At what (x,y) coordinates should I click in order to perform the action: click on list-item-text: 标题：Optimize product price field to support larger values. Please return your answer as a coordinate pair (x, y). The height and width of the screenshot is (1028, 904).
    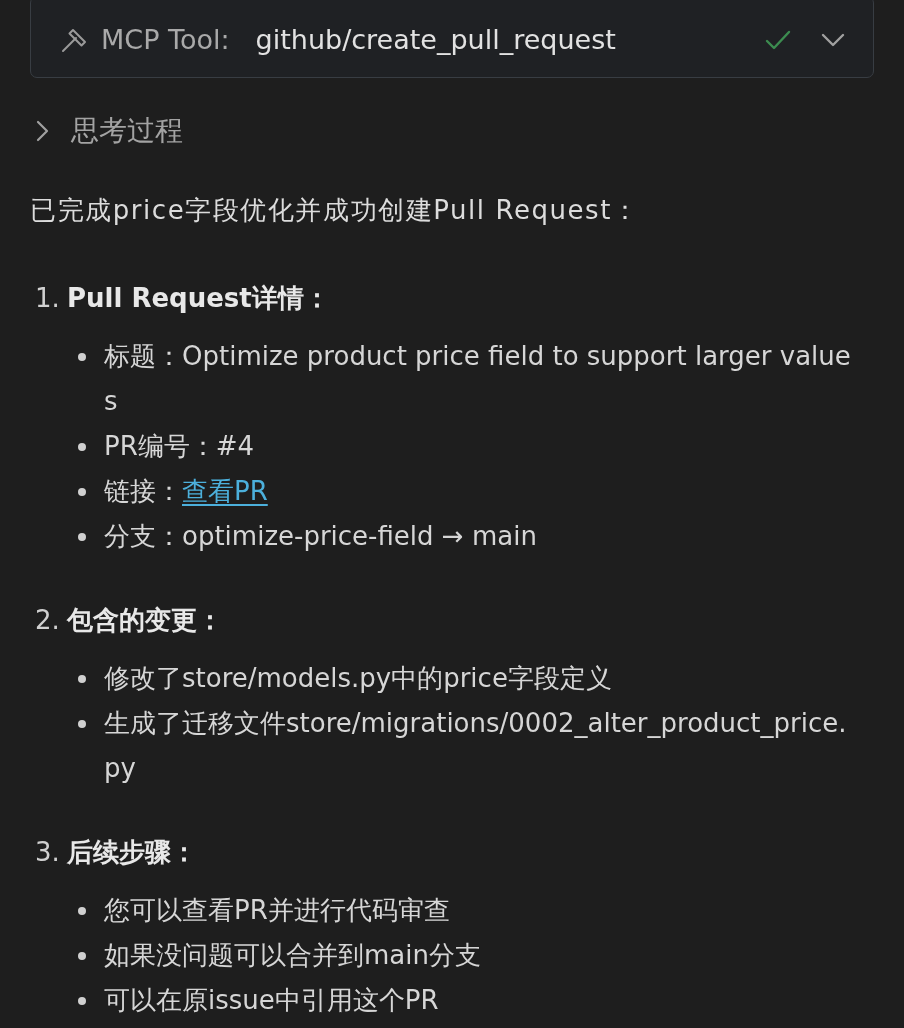
    Looking at the image, I should click on (478, 379).